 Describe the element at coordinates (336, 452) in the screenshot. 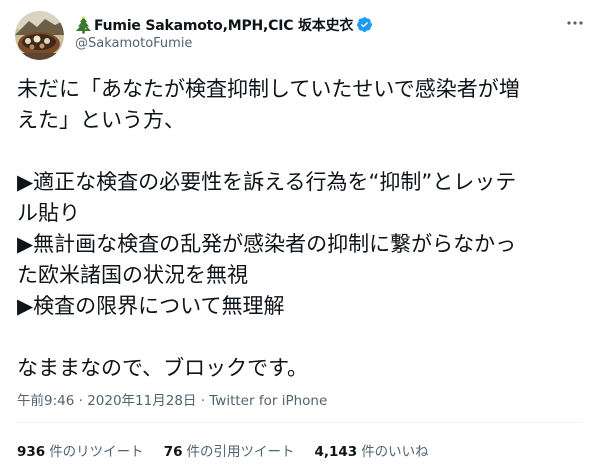

I see `likes-count: 4,143` at that location.